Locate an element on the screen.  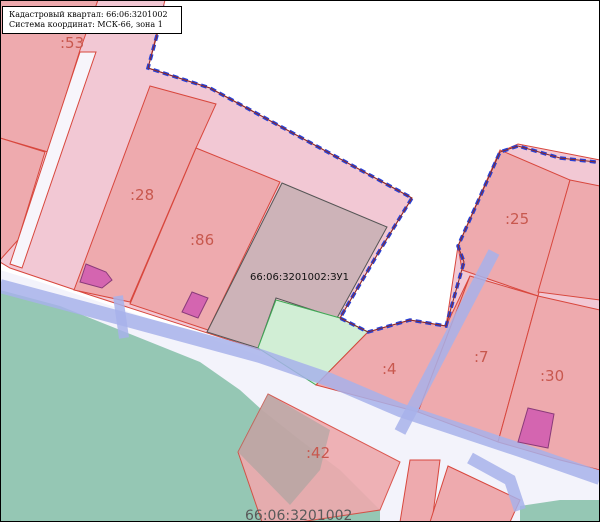
parcel-label-25: :25 is located at coordinates (517, 219).